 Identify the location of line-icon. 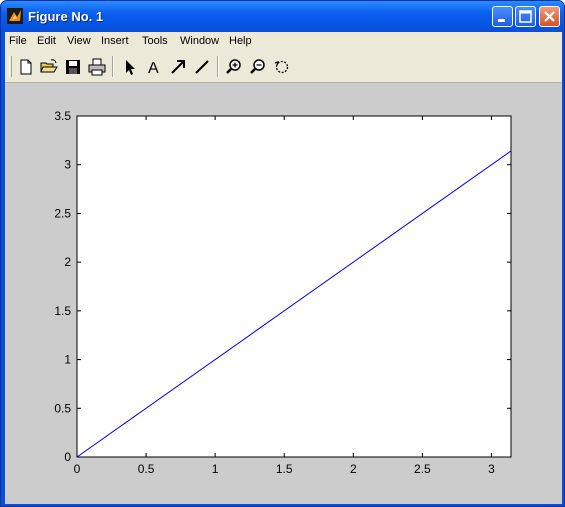
(202, 67).